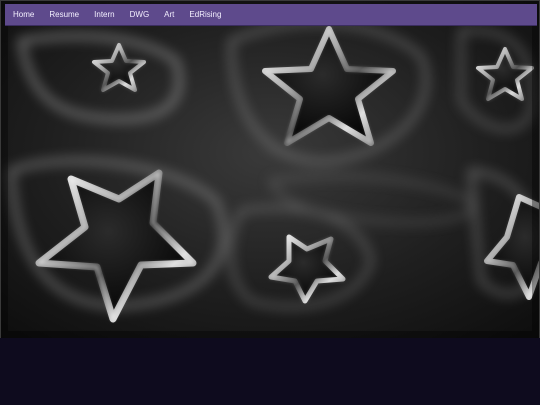 The height and width of the screenshot is (405, 540). What do you see at coordinates (140, 14) in the screenshot?
I see `nav-link-dwg: DWG` at bounding box center [140, 14].